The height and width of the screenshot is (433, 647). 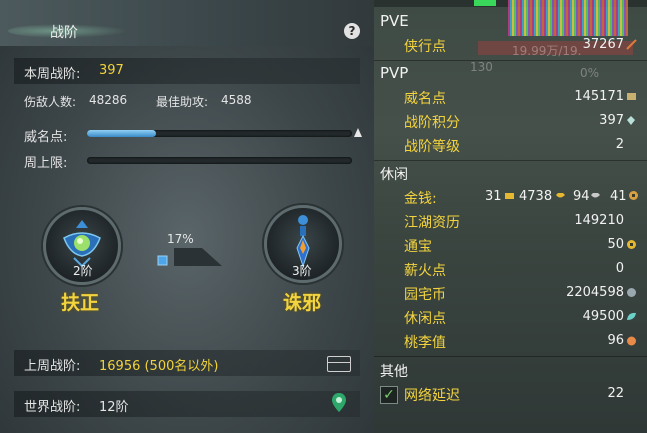 I want to click on section-pve-title: PVE, so click(x=394, y=21).